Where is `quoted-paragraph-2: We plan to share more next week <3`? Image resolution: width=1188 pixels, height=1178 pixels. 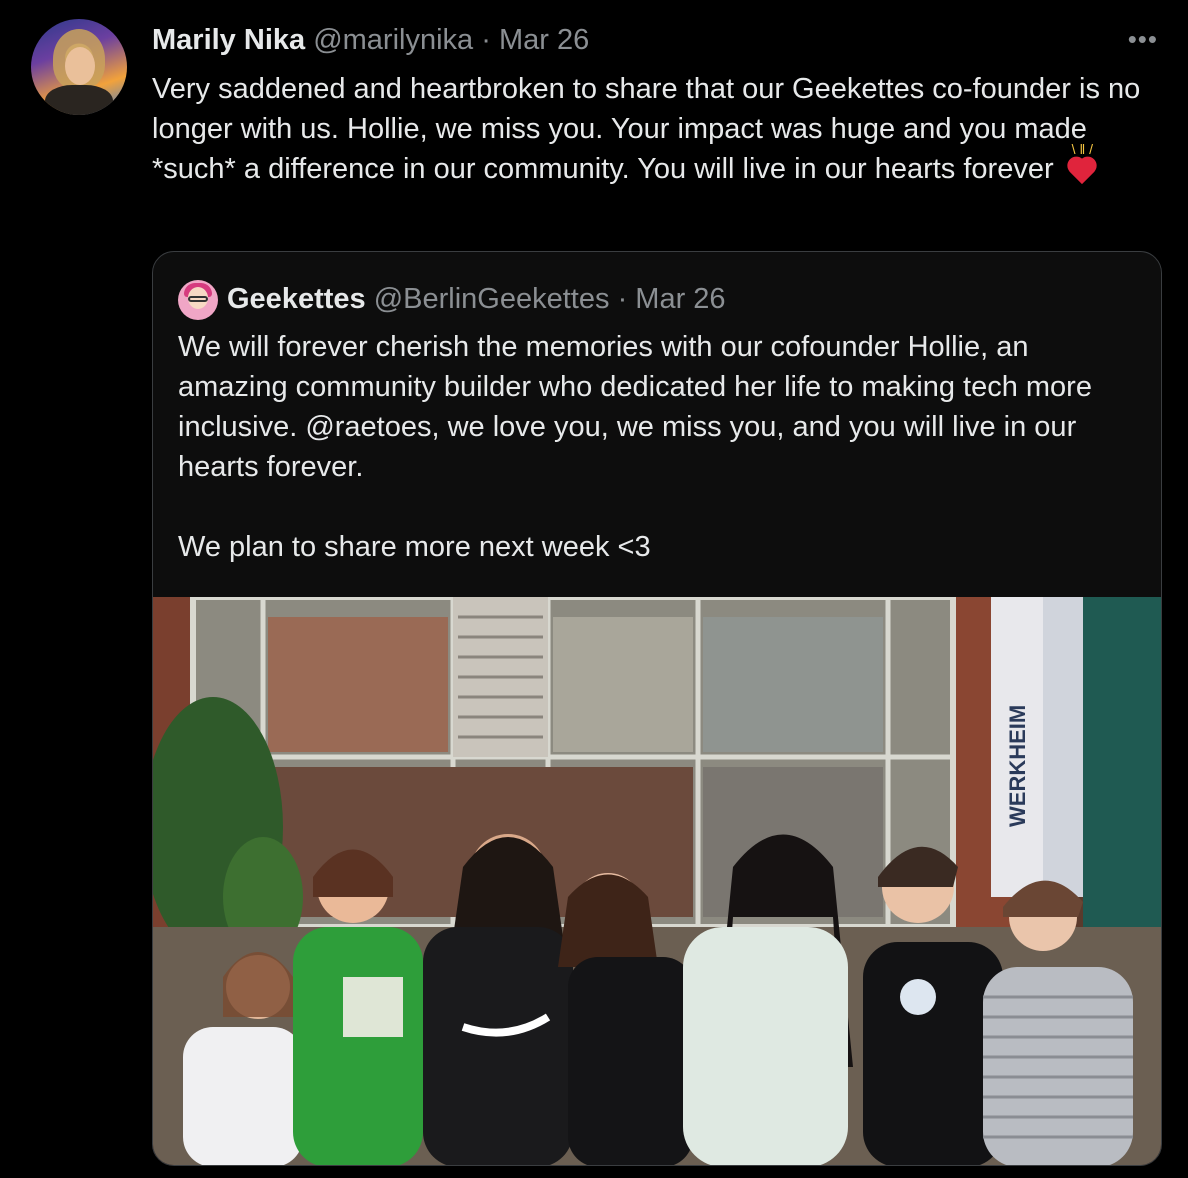
quoted-paragraph-2: We plan to share more next week <3 is located at coordinates (414, 547).